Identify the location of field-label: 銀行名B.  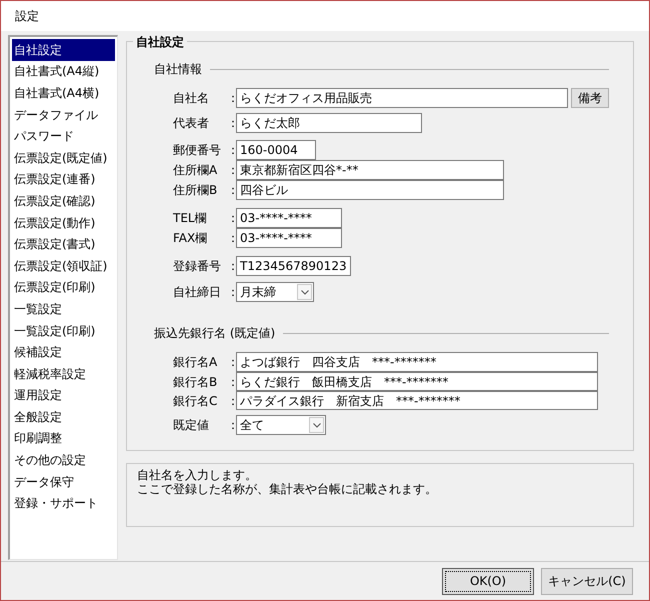
(195, 382).